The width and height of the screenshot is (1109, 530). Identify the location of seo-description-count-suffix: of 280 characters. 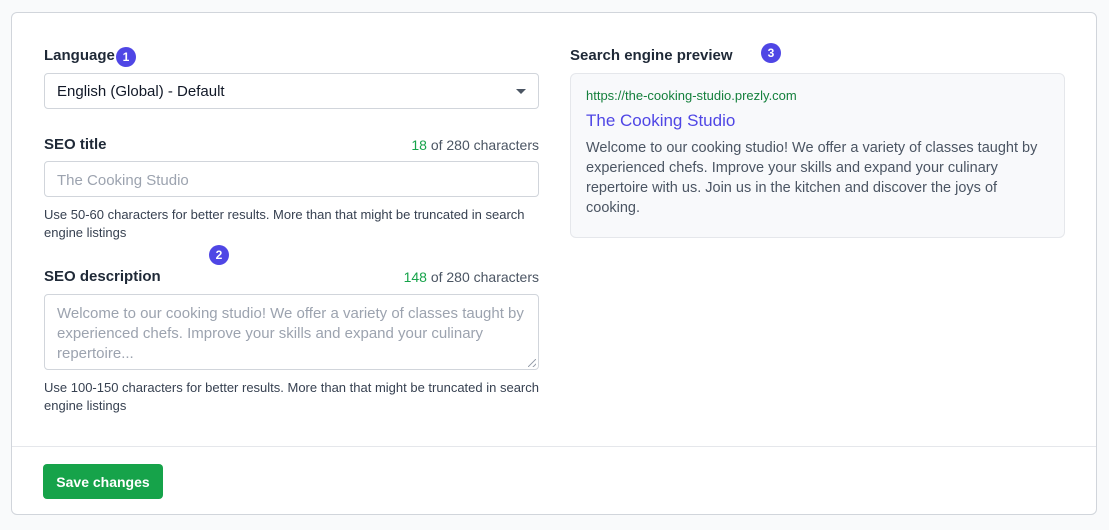
(482, 277).